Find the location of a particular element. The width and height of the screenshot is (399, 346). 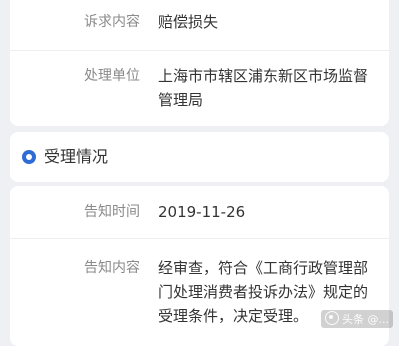

handling-unit-line-2: 管理局 is located at coordinates (181, 100).